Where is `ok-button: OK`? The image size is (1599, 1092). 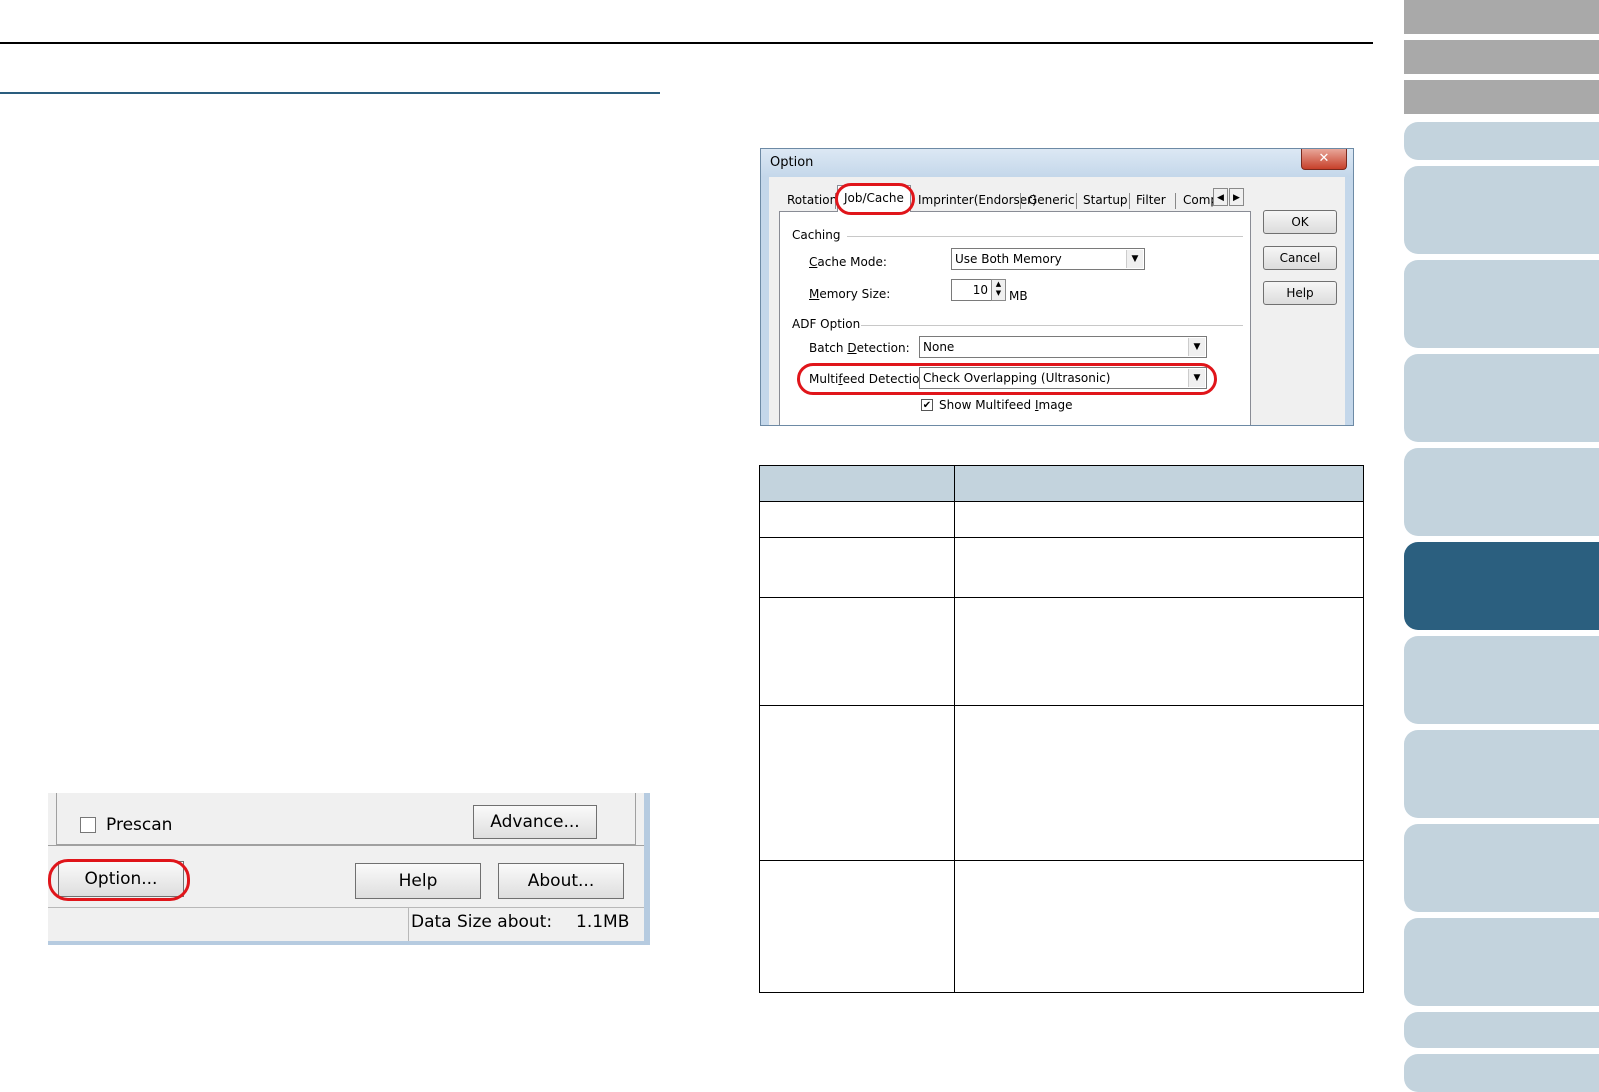 ok-button: OK is located at coordinates (1300, 222).